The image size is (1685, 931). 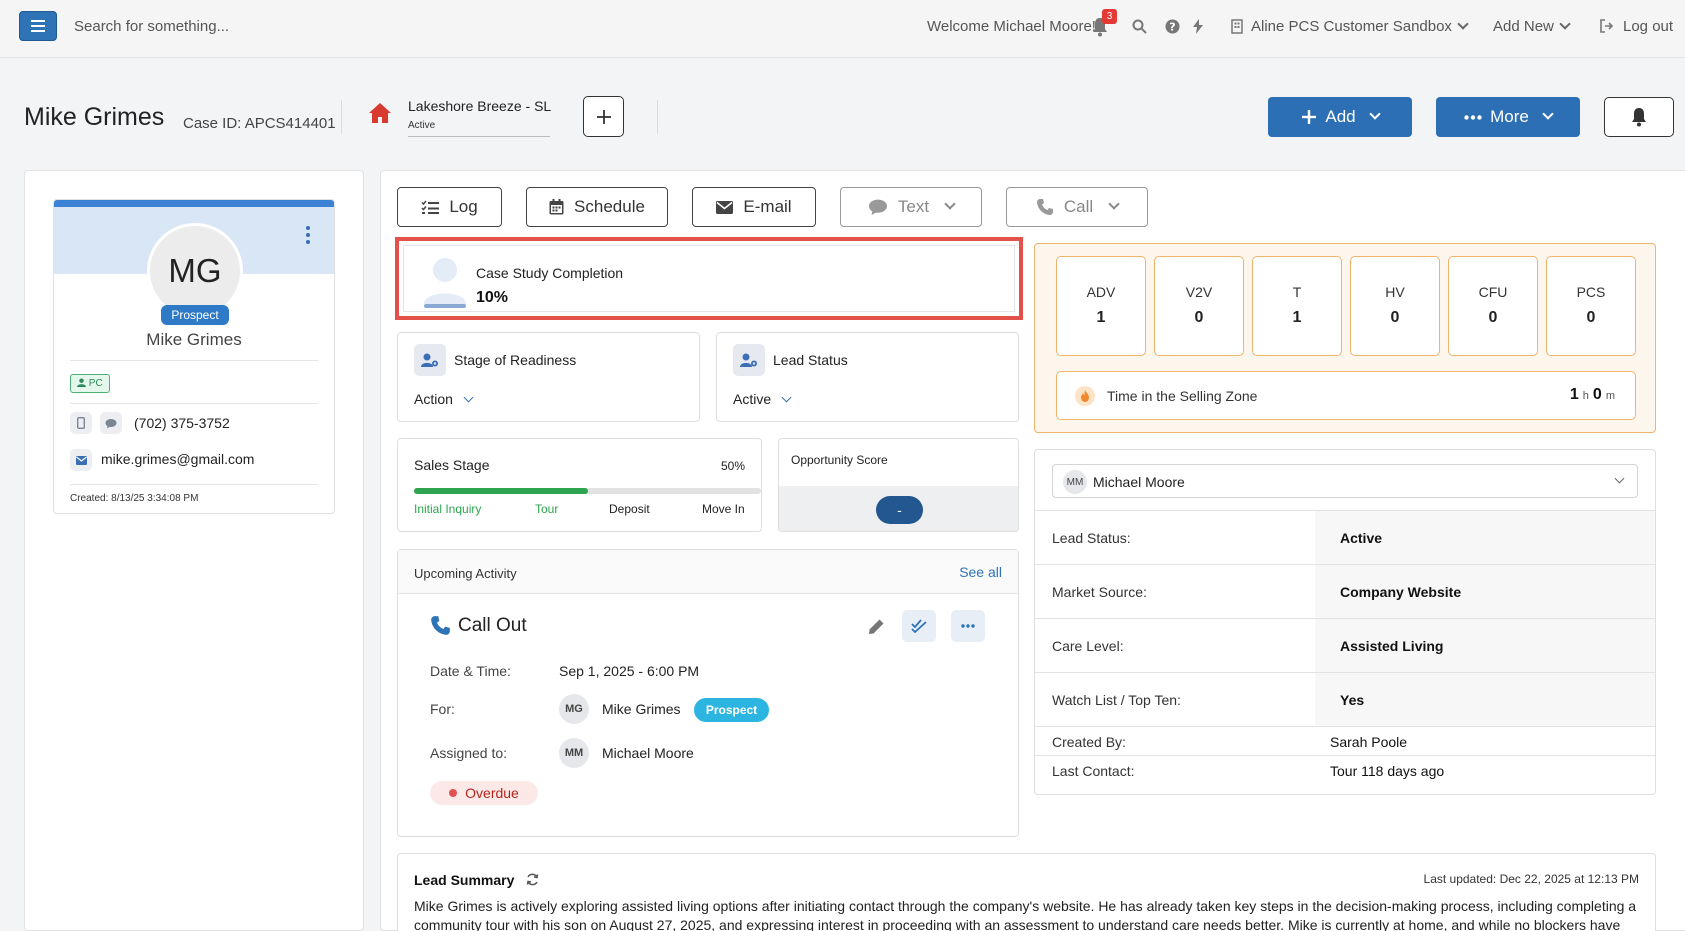 I want to click on metric-adv: ADV 1, so click(x=1101, y=306).